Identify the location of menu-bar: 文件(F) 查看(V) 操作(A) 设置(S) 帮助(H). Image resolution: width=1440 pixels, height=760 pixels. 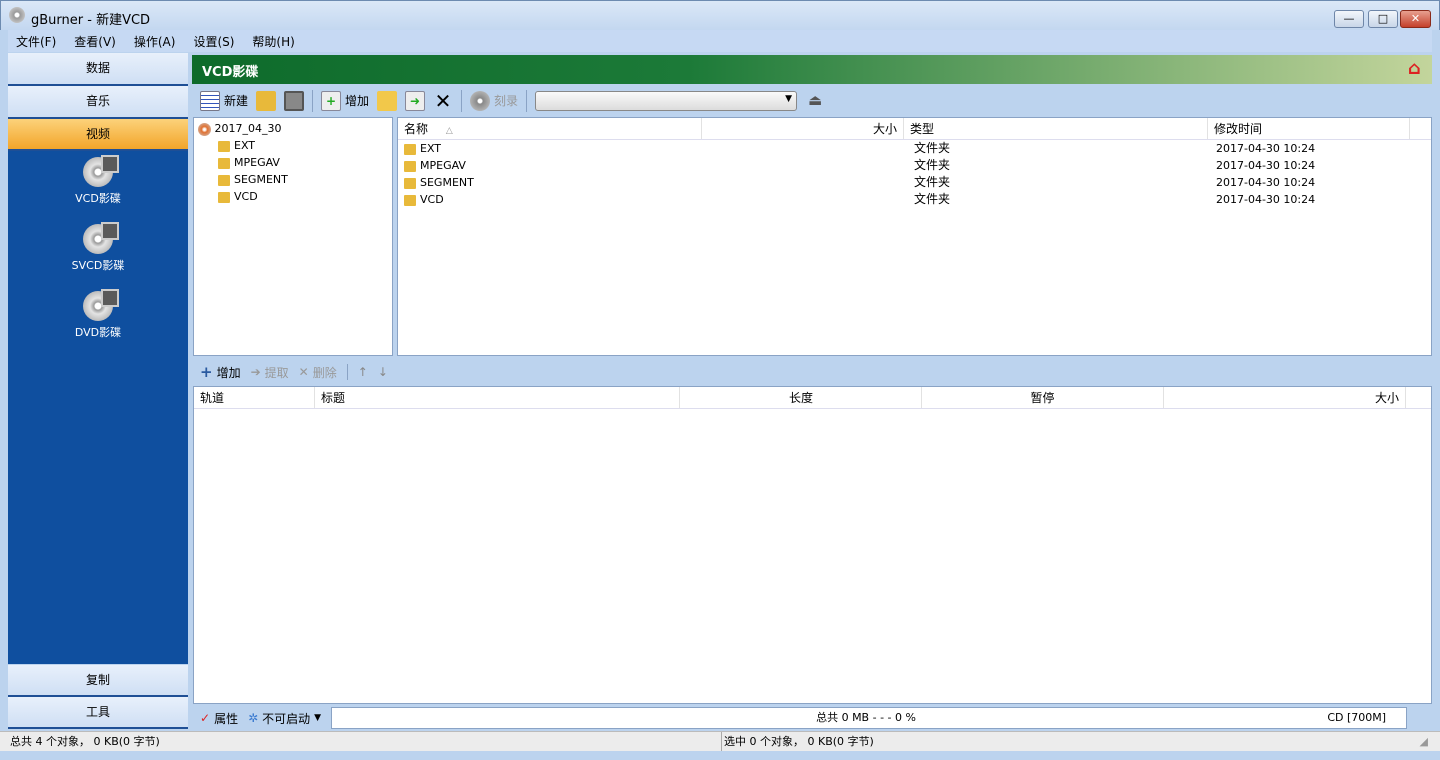
(720, 41).